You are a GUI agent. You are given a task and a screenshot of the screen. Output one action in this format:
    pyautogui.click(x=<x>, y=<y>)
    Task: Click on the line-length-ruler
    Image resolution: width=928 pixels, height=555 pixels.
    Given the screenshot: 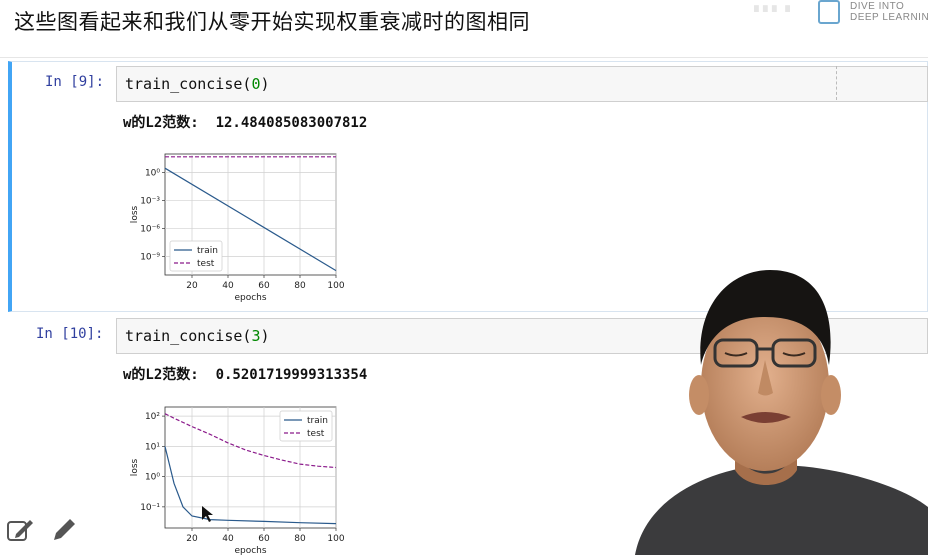 What is the action you would take?
    pyautogui.click(x=836, y=83)
    